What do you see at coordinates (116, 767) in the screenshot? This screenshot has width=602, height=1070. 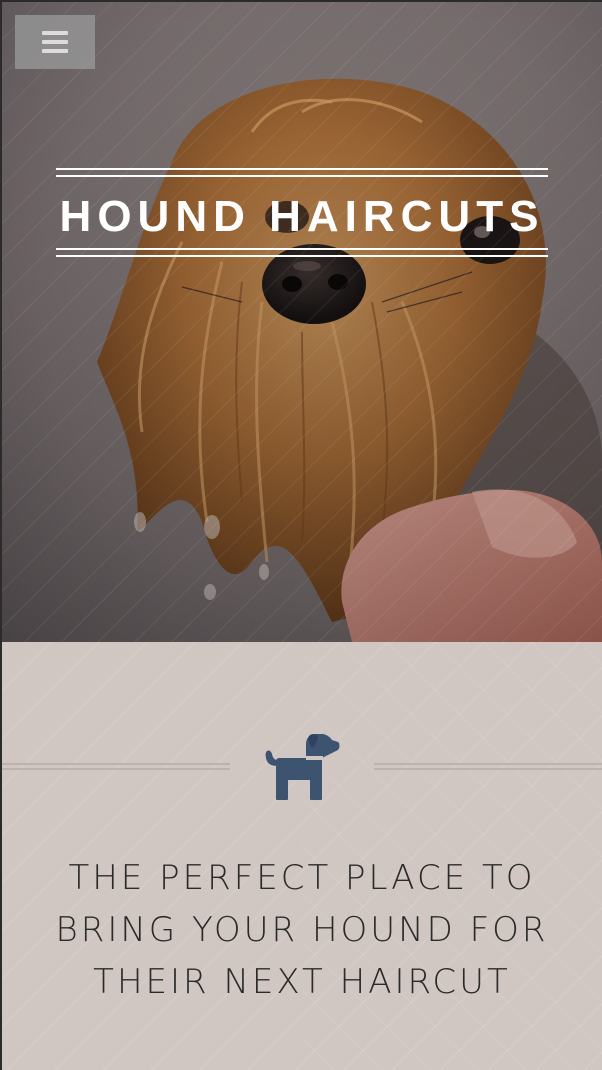 I see `divider-left` at bounding box center [116, 767].